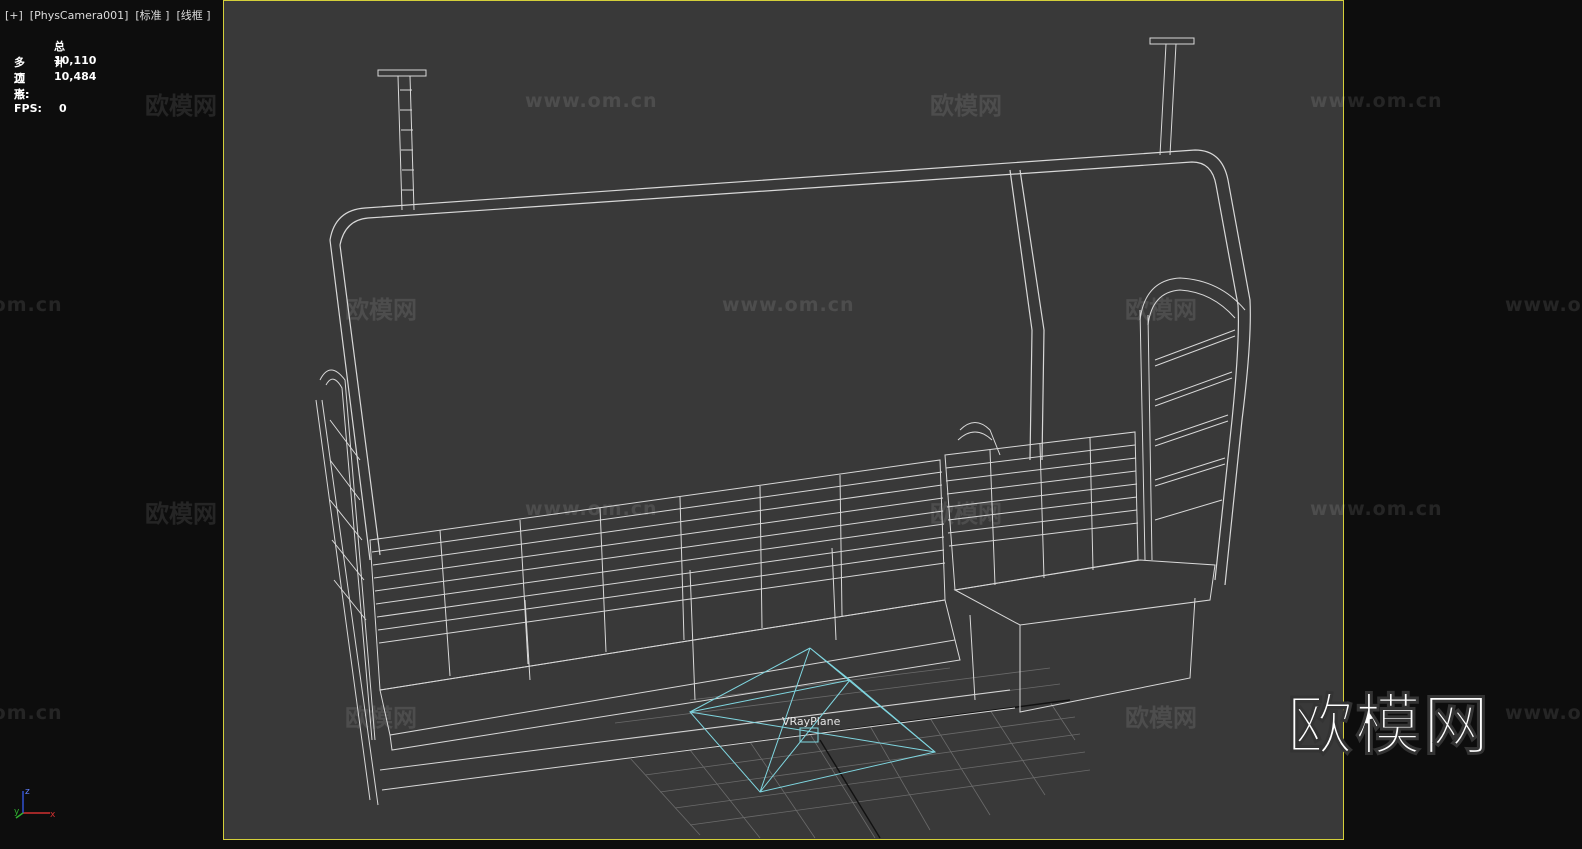 The image size is (1582, 849). Describe the element at coordinates (1389, 726) in the screenshot. I see `brand-watermark: 欧模网` at that location.